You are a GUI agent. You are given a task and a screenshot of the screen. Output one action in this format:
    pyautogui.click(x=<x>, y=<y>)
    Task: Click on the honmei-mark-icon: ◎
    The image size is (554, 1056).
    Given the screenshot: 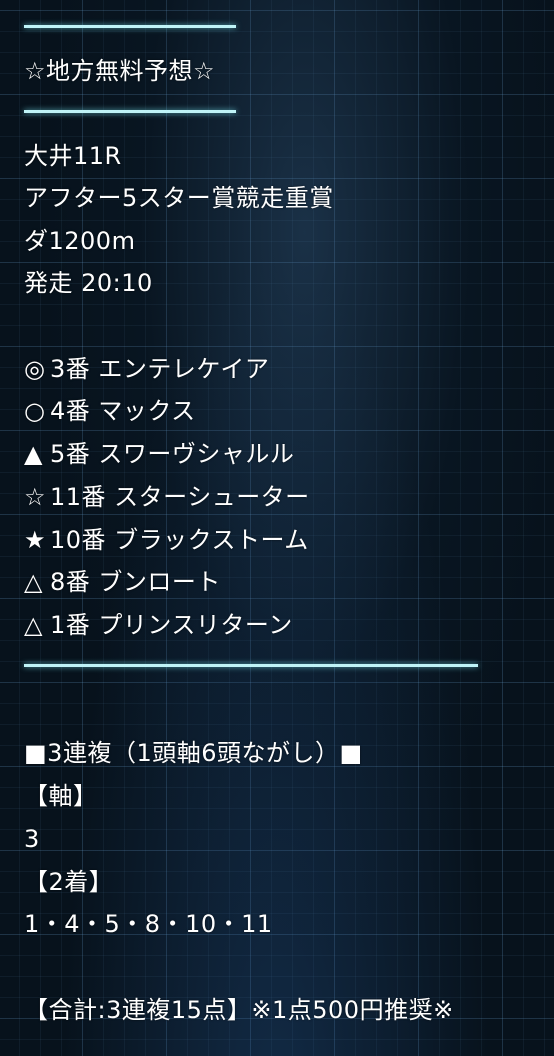 What is the action you would take?
    pyautogui.click(x=35, y=369)
    